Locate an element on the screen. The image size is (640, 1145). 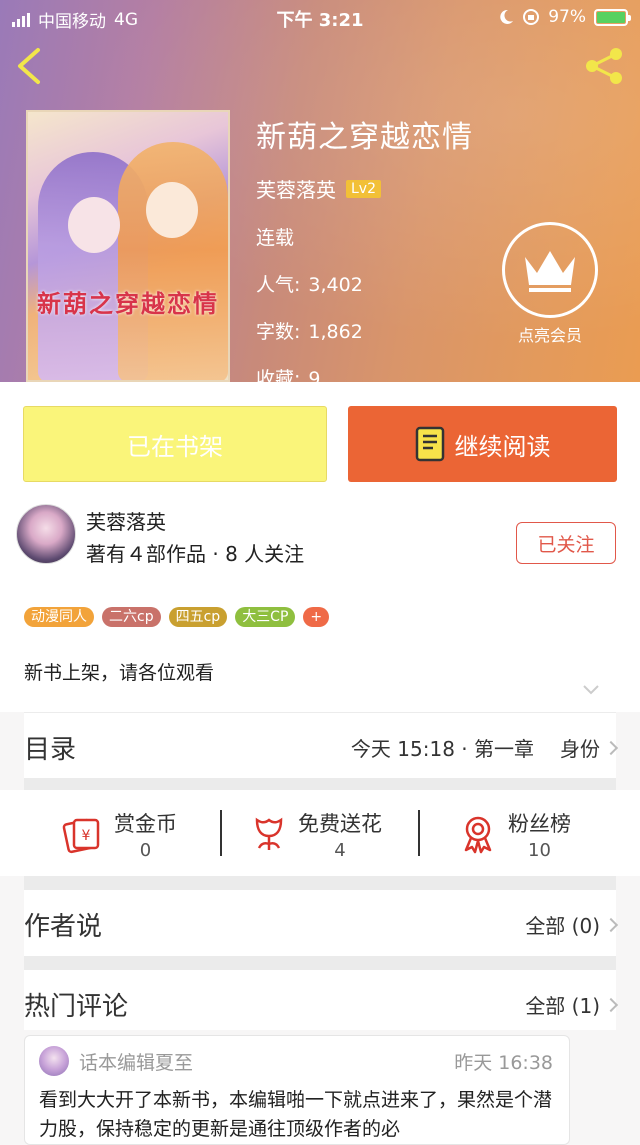
medal-icon is located at coordinates (478, 835).